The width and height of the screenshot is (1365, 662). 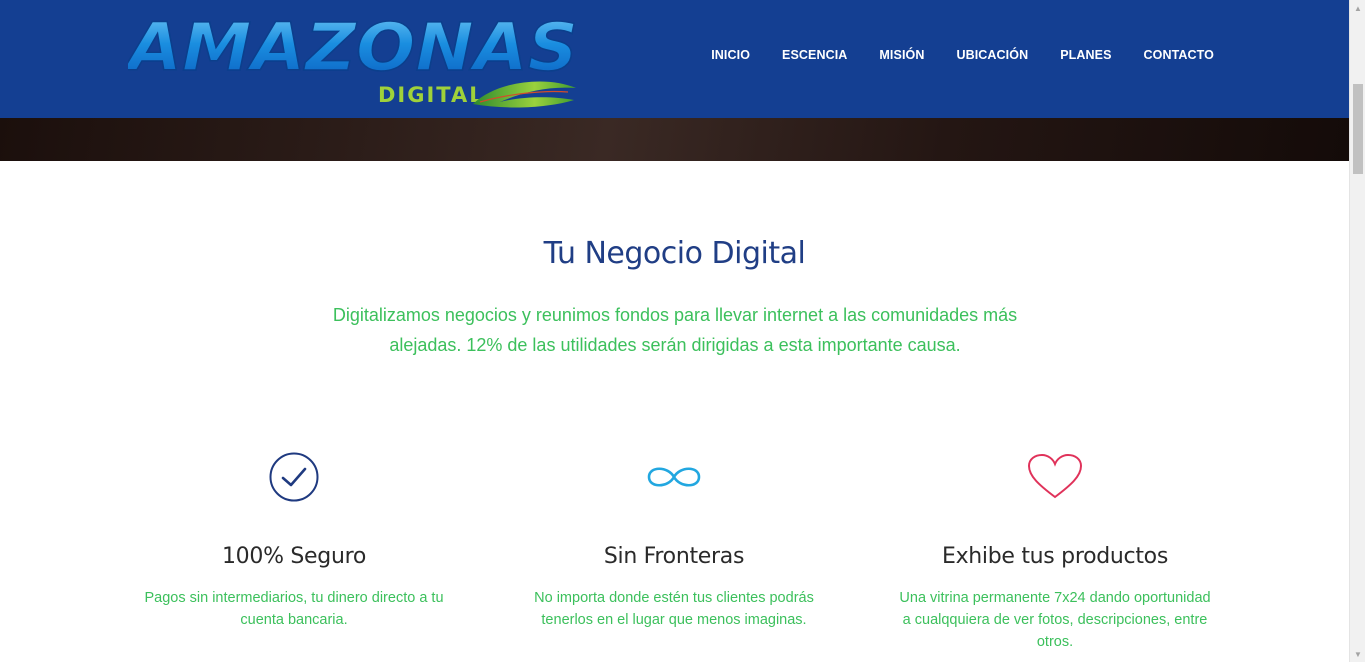 What do you see at coordinates (674, 556) in the screenshot?
I see `feature-title: Sin Fronteras` at bounding box center [674, 556].